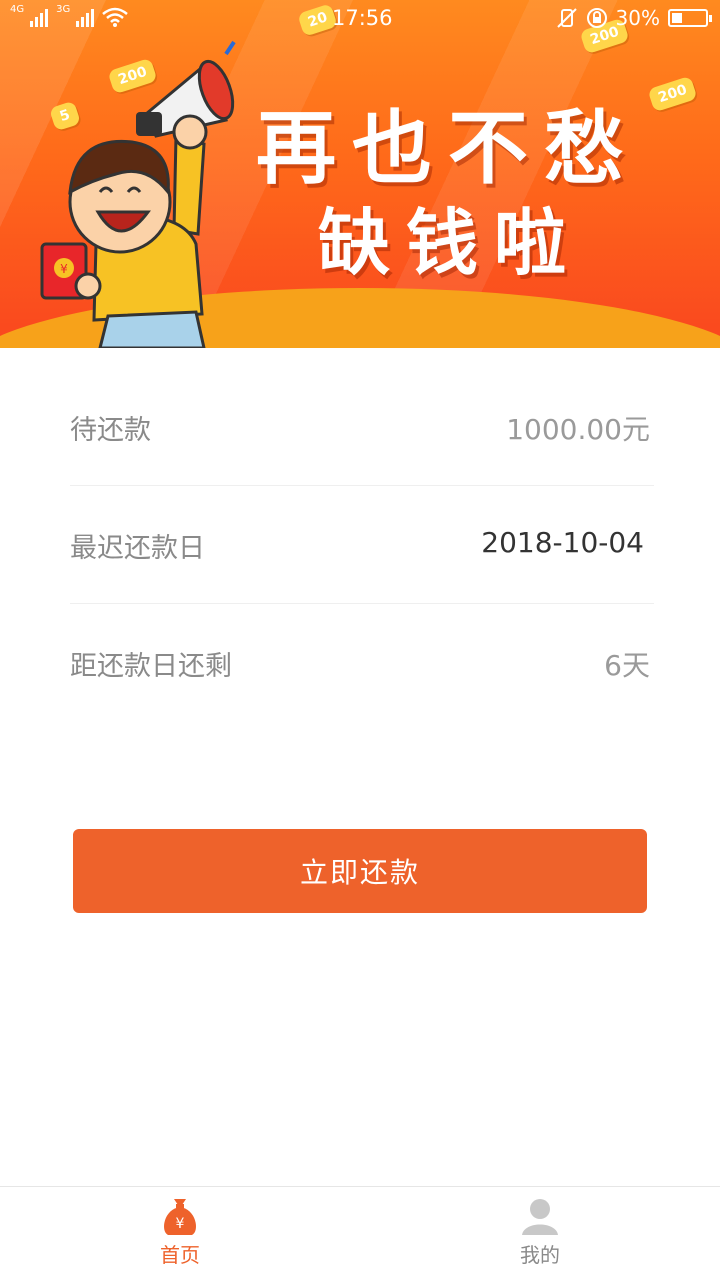 Image resolution: width=720 pixels, height=1280 pixels. Describe the element at coordinates (690, 18) in the screenshot. I see `battery-icon` at that location.